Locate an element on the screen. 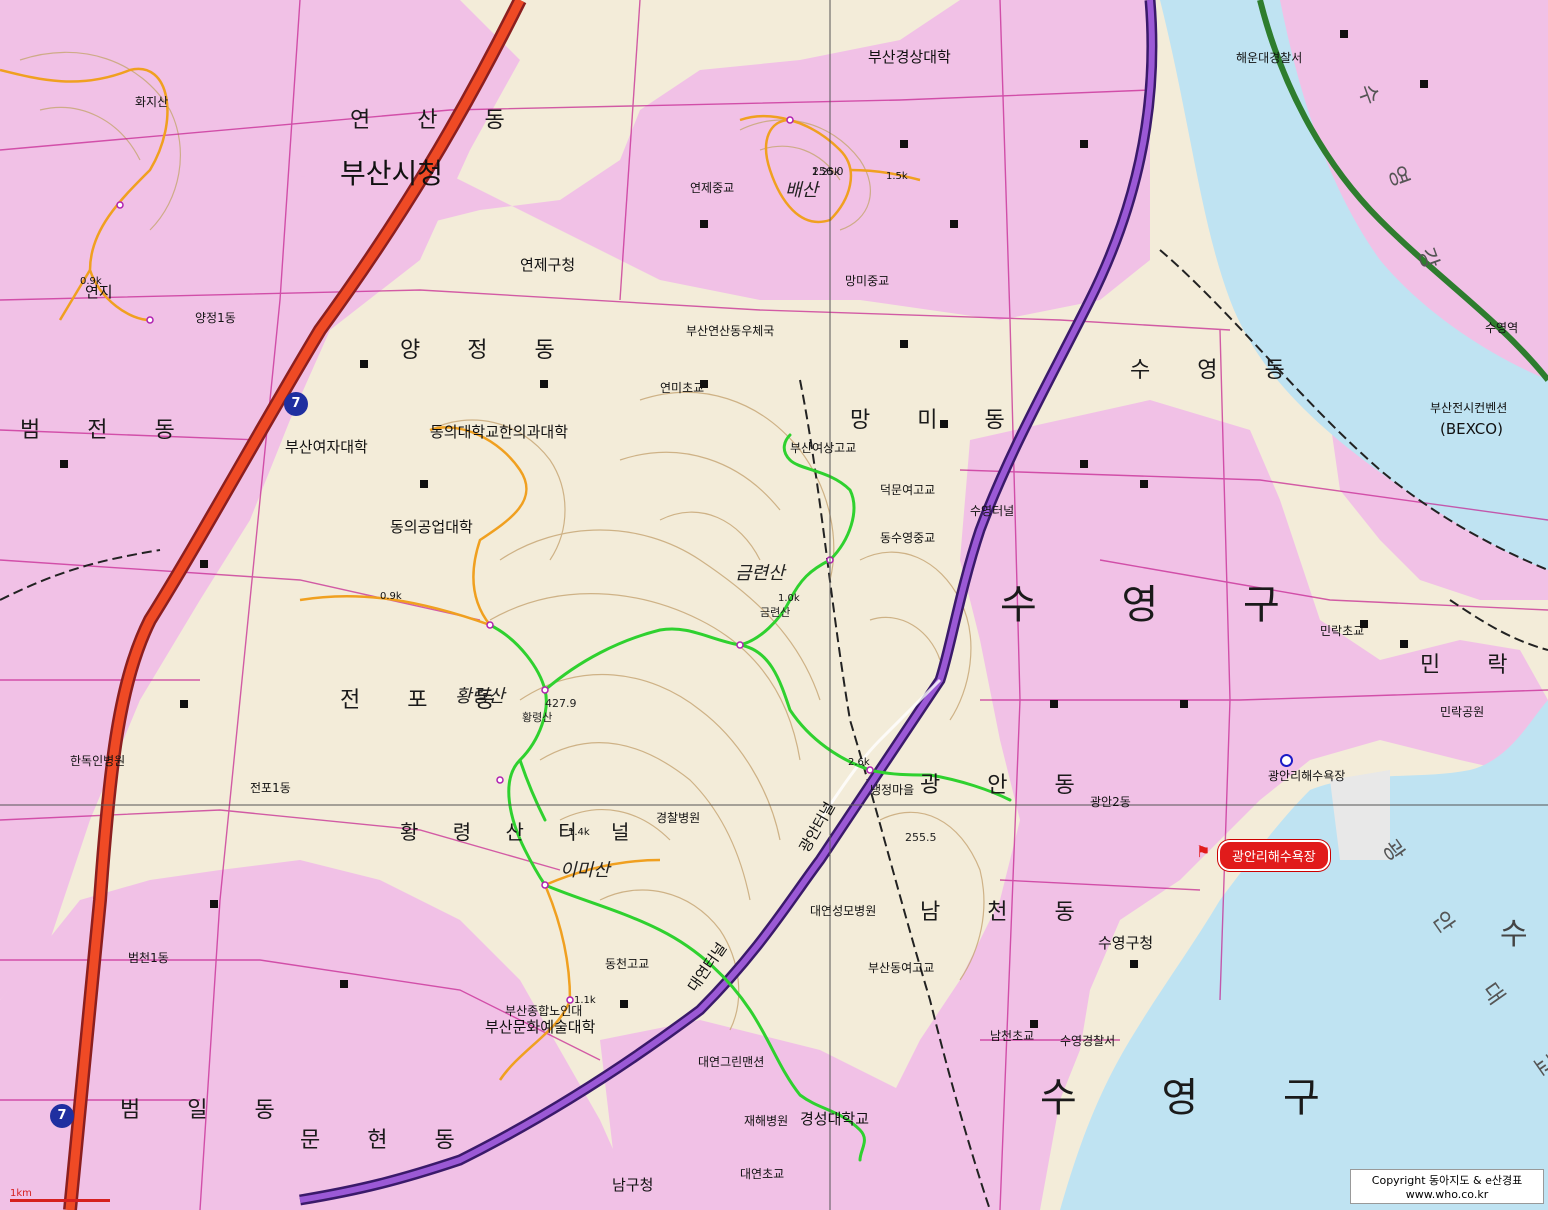 The image size is (1548, 1210). place-dongsuyeong-jung: 동수영중교 is located at coordinates (908, 538).